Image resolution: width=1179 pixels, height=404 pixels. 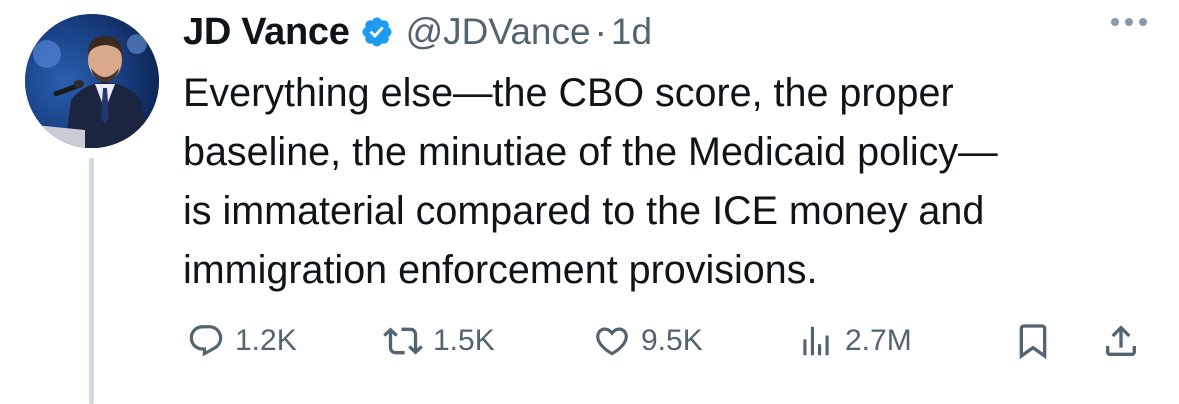 What do you see at coordinates (403, 341) in the screenshot?
I see `retweet-icon` at bounding box center [403, 341].